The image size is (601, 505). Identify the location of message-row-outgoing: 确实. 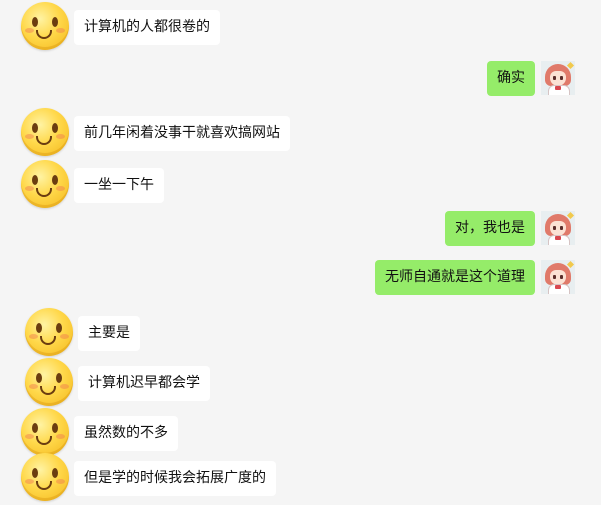
(531, 78).